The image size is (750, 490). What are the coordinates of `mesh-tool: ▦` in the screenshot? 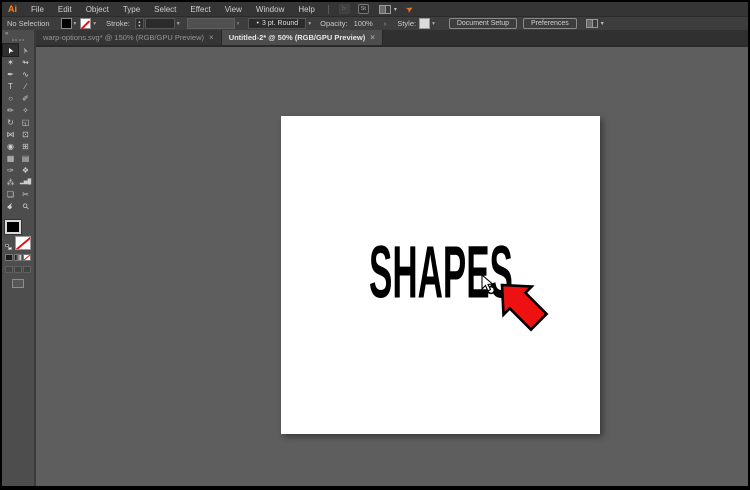 It's located at (10, 158).